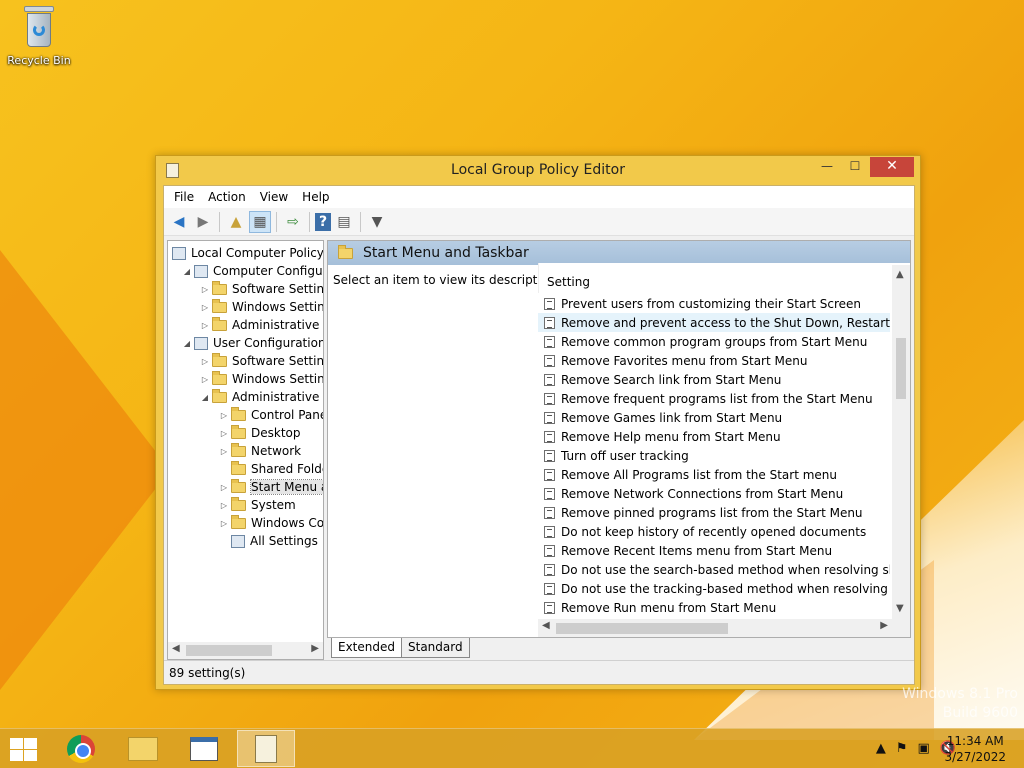 This screenshot has width=1024, height=768. I want to click on setting-row: Remove Help menu from Start Menu, so click(714, 436).